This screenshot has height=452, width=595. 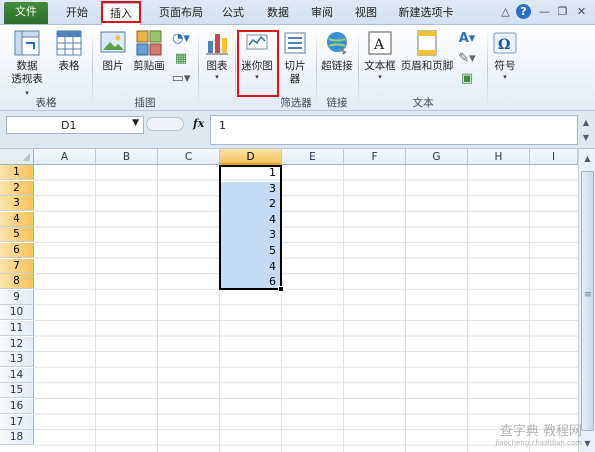 I want to click on row-header-12: 12, so click(x=17, y=344).